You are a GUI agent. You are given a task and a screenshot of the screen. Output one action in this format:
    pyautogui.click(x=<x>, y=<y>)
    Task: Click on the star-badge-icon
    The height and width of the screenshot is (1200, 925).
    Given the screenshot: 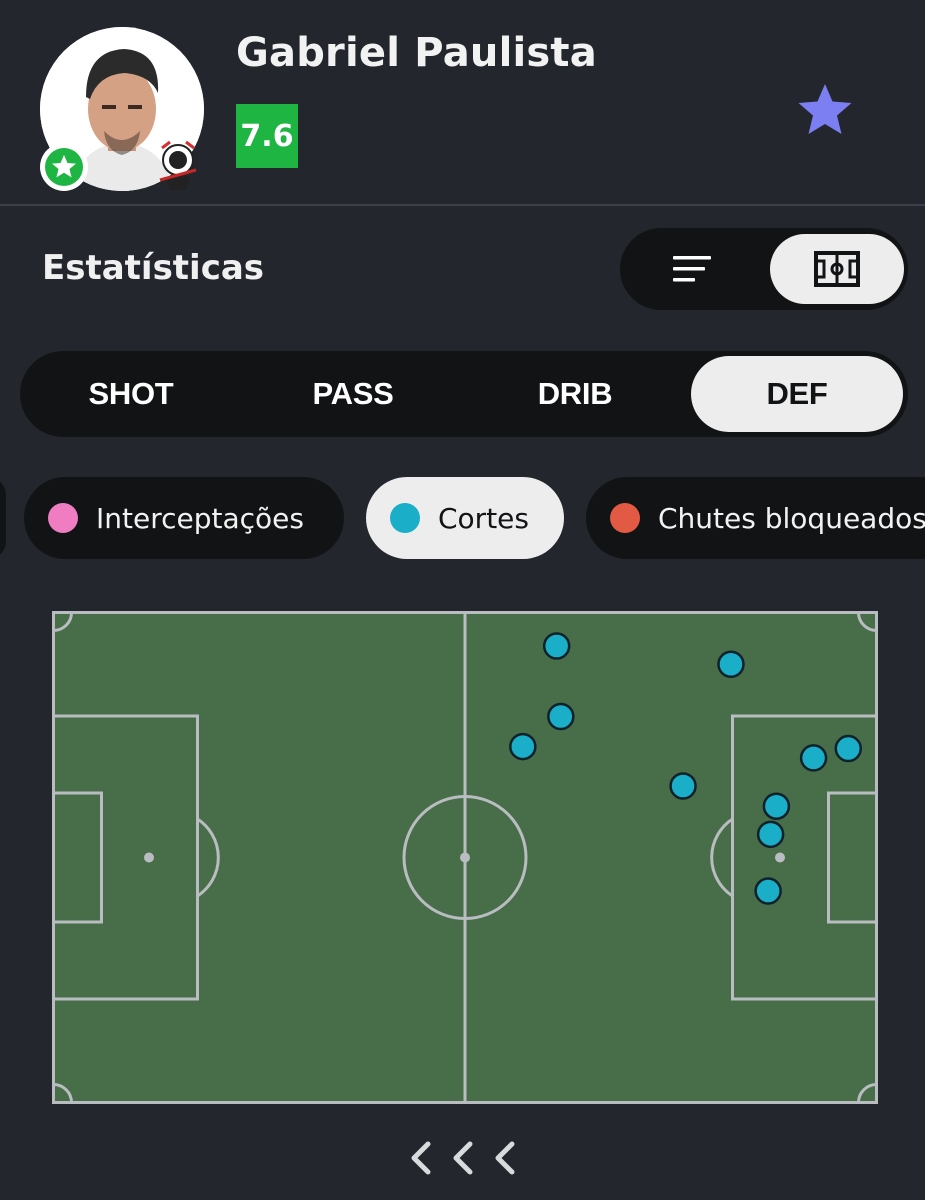 What is the action you would take?
    pyautogui.click(x=64, y=167)
    